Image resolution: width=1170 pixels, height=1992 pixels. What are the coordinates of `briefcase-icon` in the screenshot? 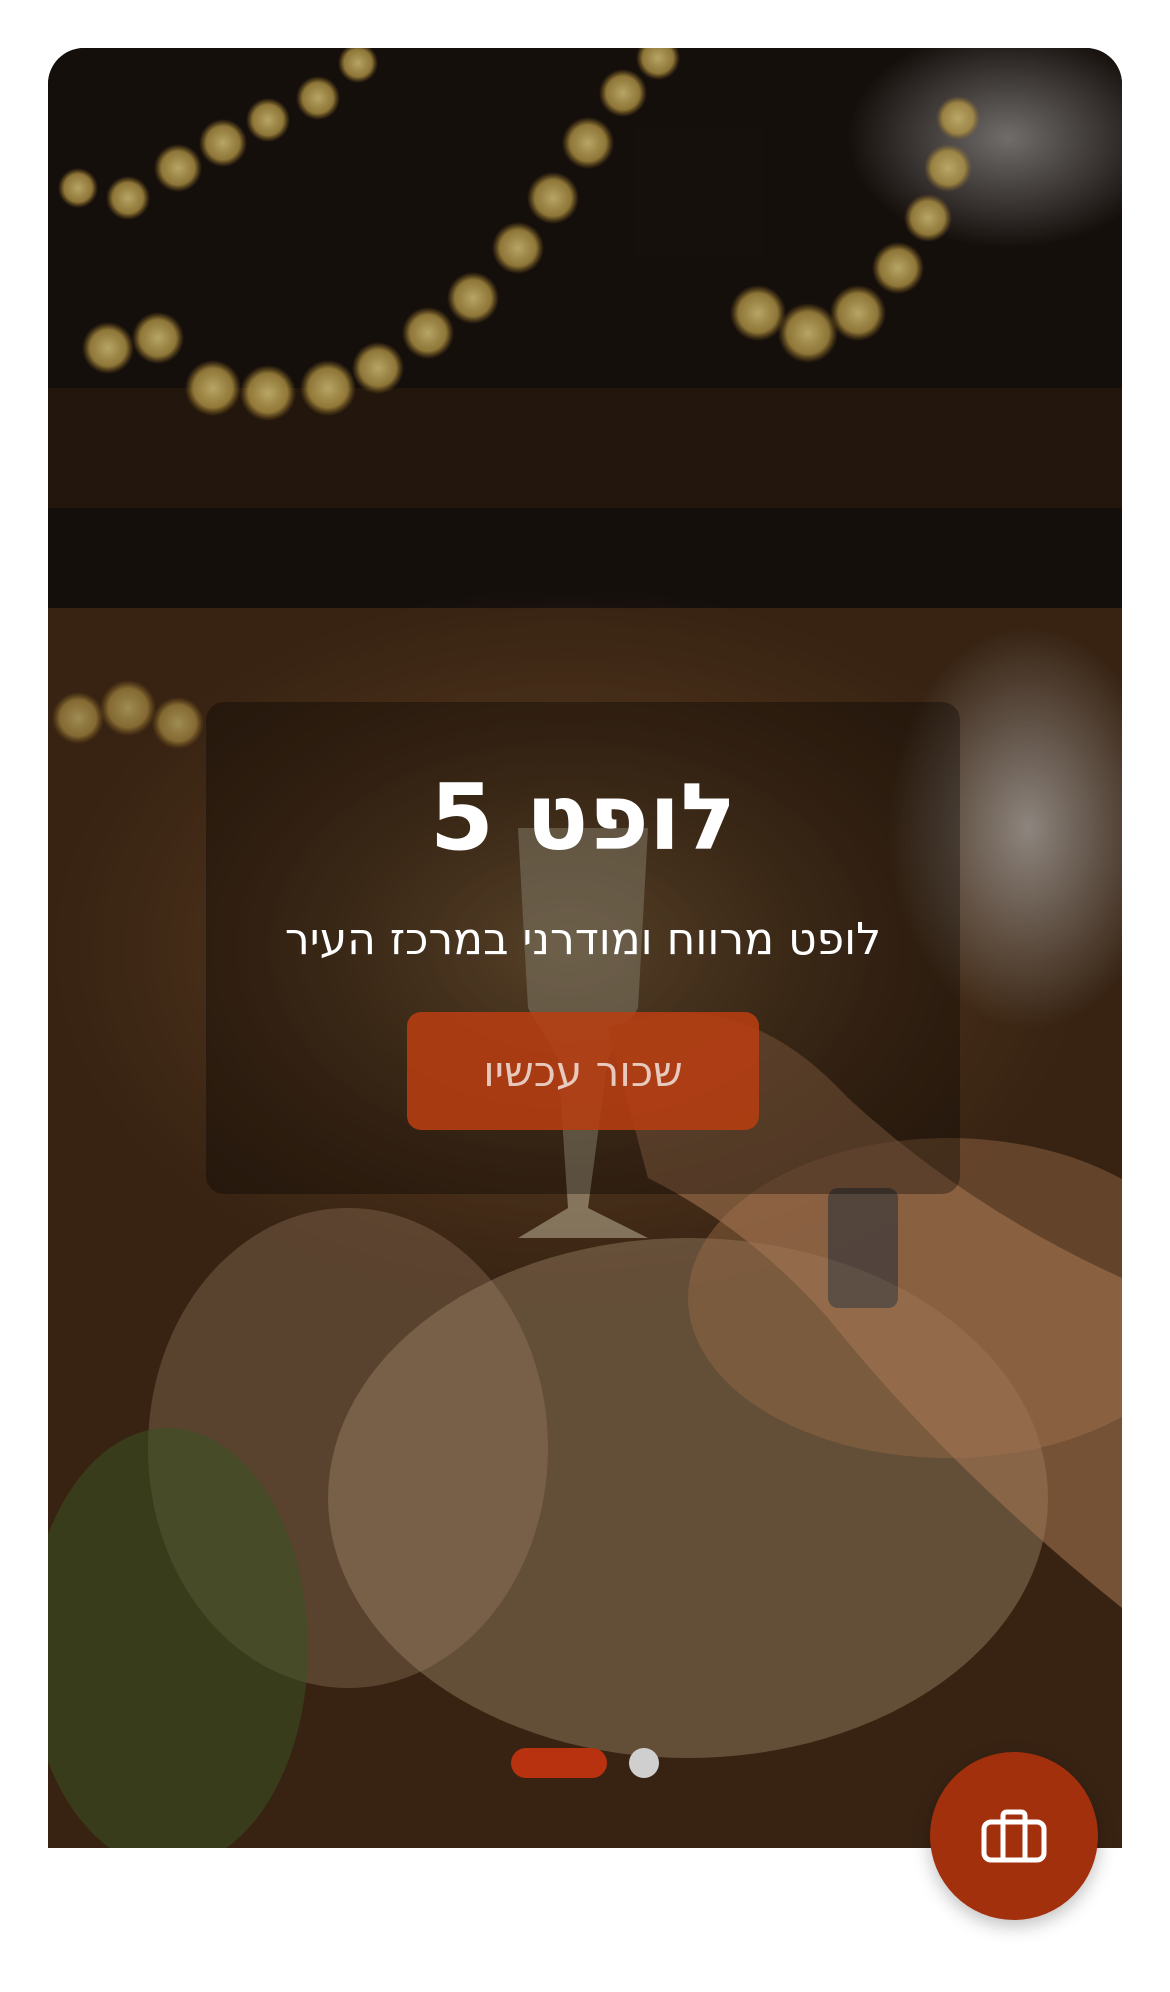 It's located at (1014, 1836).